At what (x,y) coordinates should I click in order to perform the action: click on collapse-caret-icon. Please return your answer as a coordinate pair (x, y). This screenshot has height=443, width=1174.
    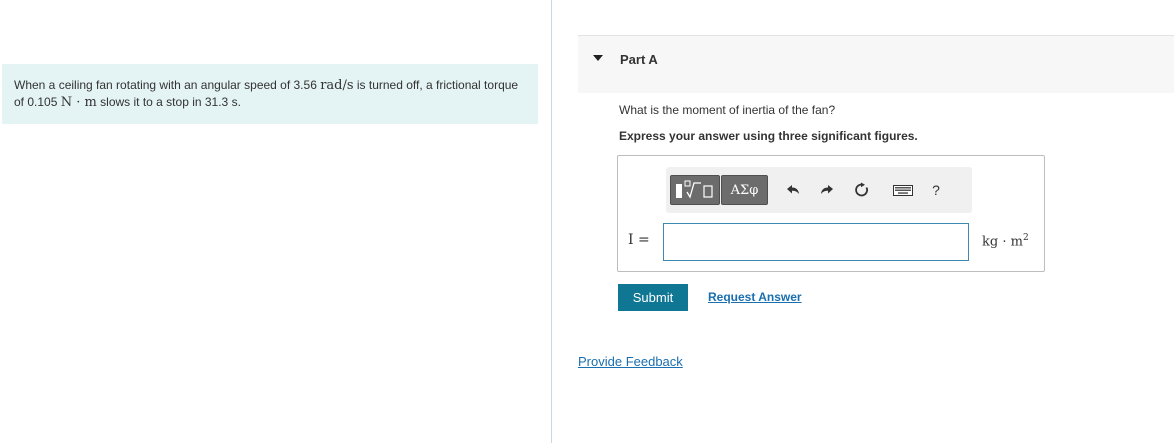
    Looking at the image, I should click on (598, 58).